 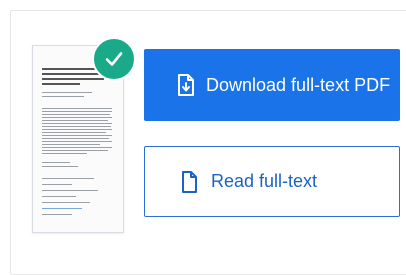 What do you see at coordinates (189, 181) in the screenshot?
I see `document-icon` at bounding box center [189, 181].